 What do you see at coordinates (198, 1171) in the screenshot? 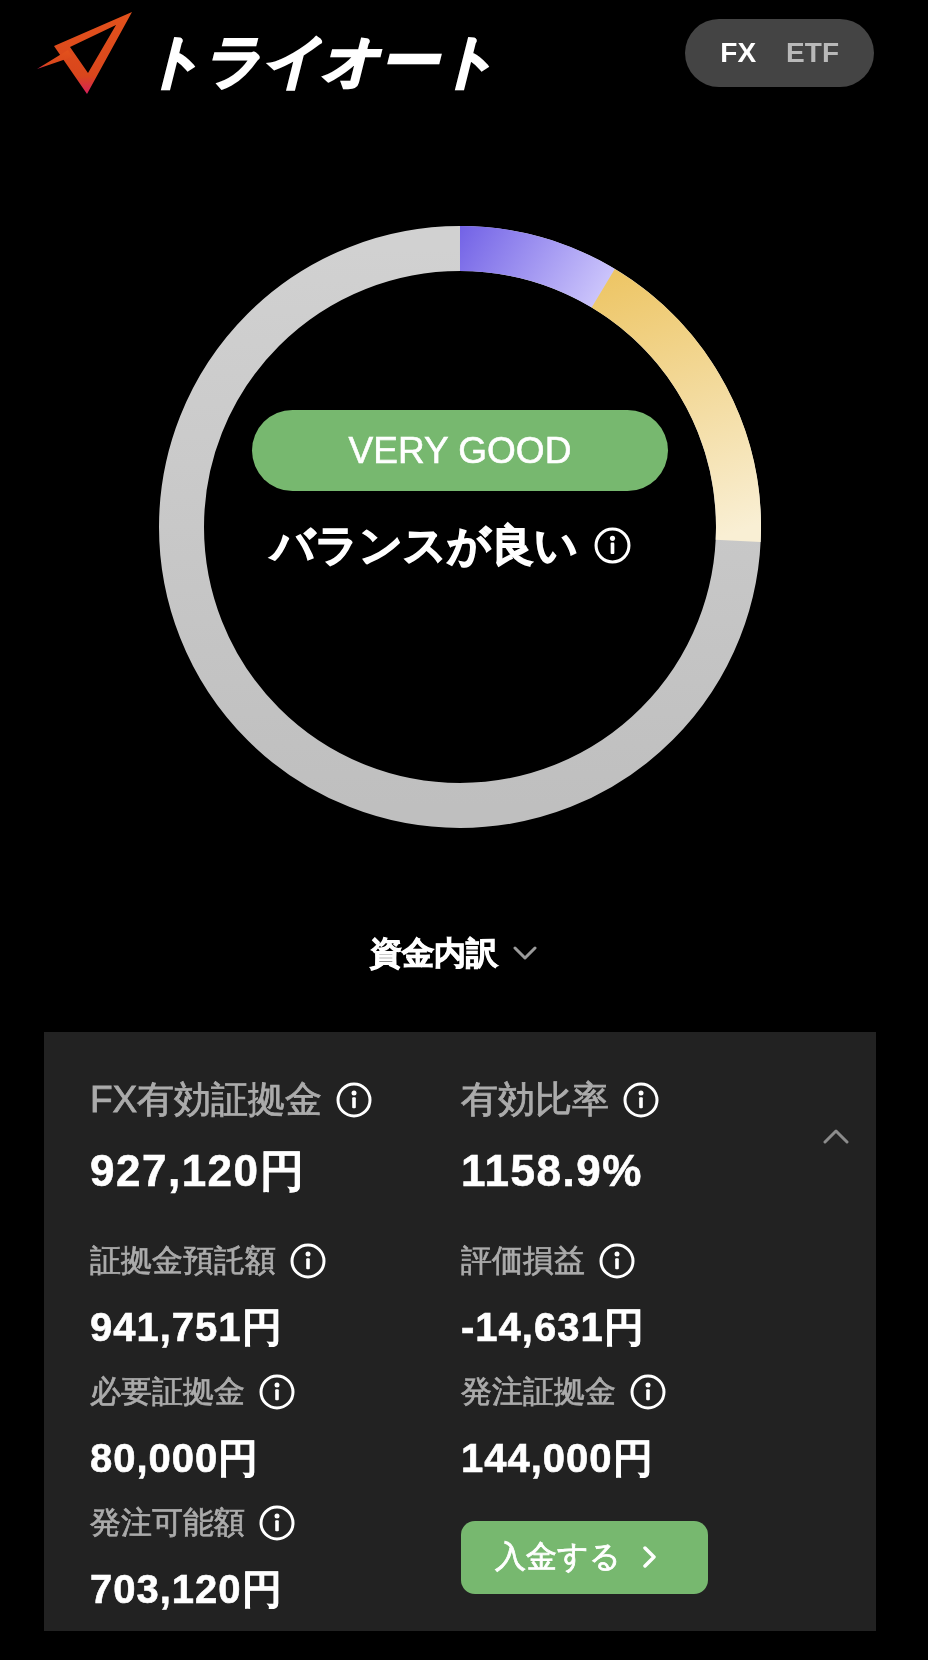
I see `metric-value: 927,120円` at bounding box center [198, 1171].